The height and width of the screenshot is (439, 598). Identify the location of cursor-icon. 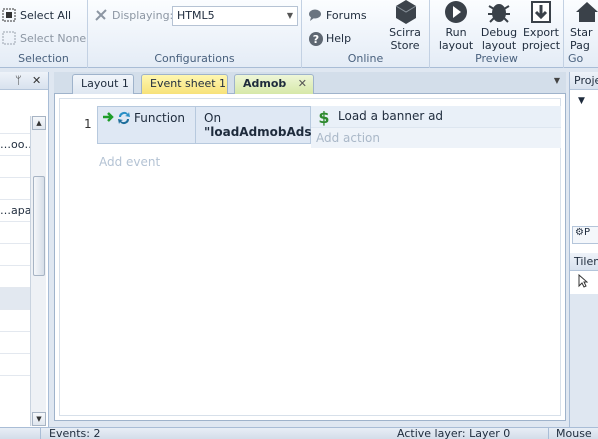
(583, 282).